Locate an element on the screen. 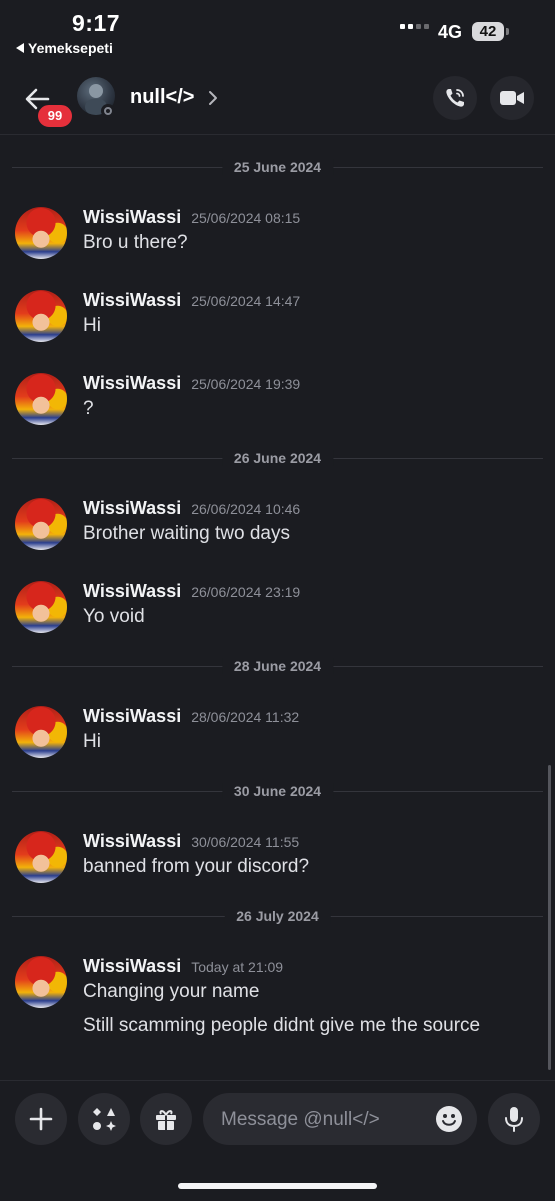 The width and height of the screenshot is (555, 1201). date-divider-label: 25 June 2024 is located at coordinates (277, 167).